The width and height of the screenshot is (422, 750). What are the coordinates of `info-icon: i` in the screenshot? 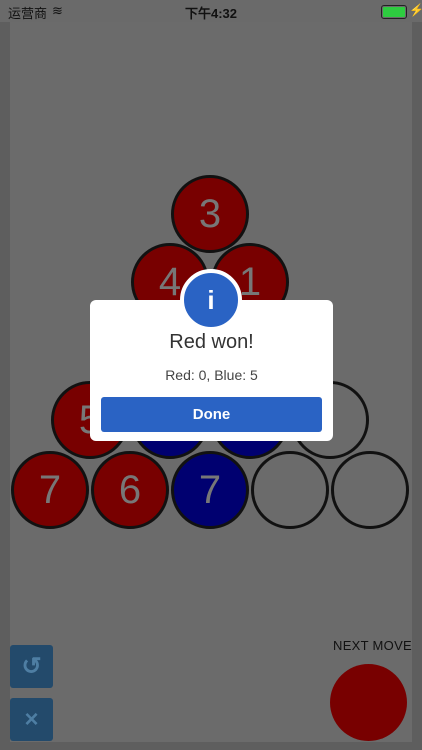 It's located at (211, 300).